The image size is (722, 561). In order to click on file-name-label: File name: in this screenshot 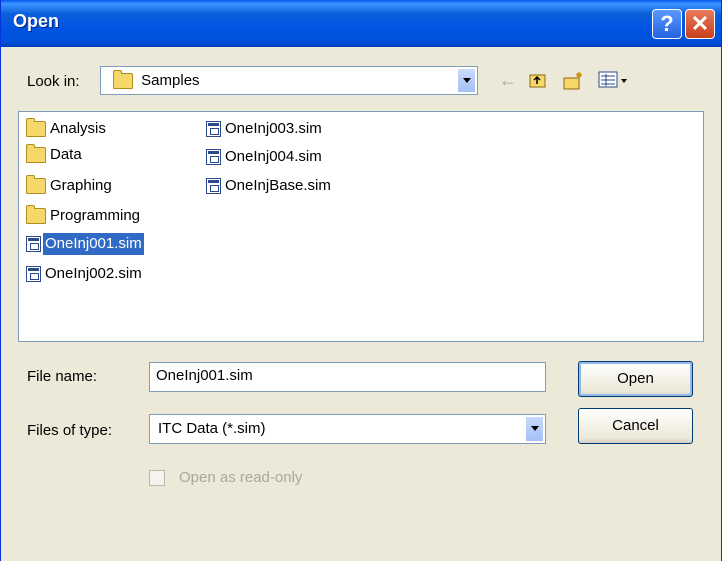, I will do `click(62, 376)`.